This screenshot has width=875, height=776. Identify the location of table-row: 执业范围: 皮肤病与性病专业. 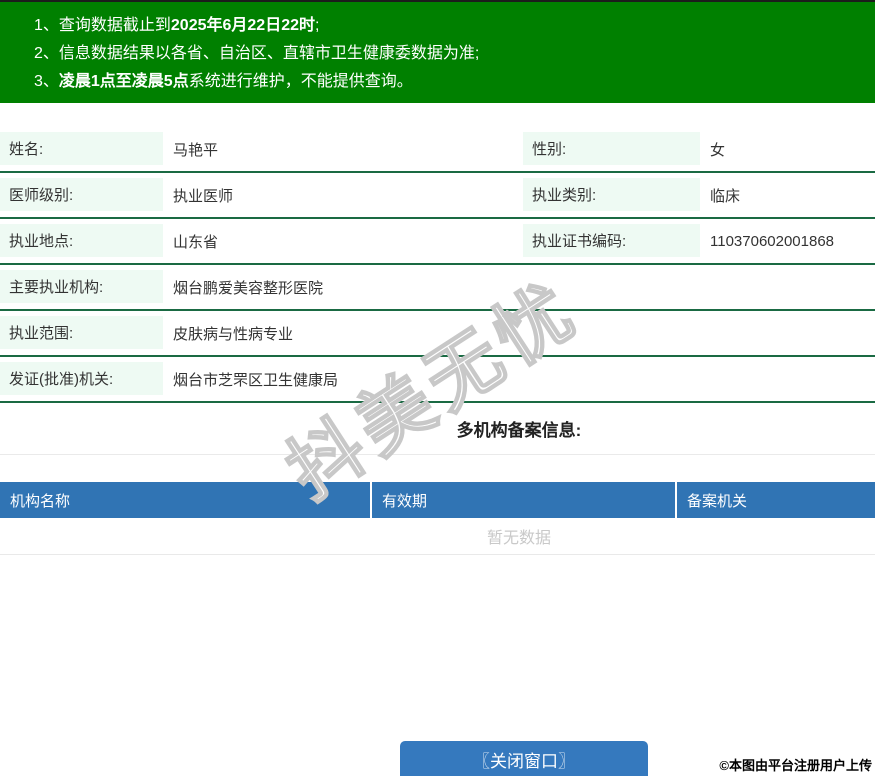
(437, 334).